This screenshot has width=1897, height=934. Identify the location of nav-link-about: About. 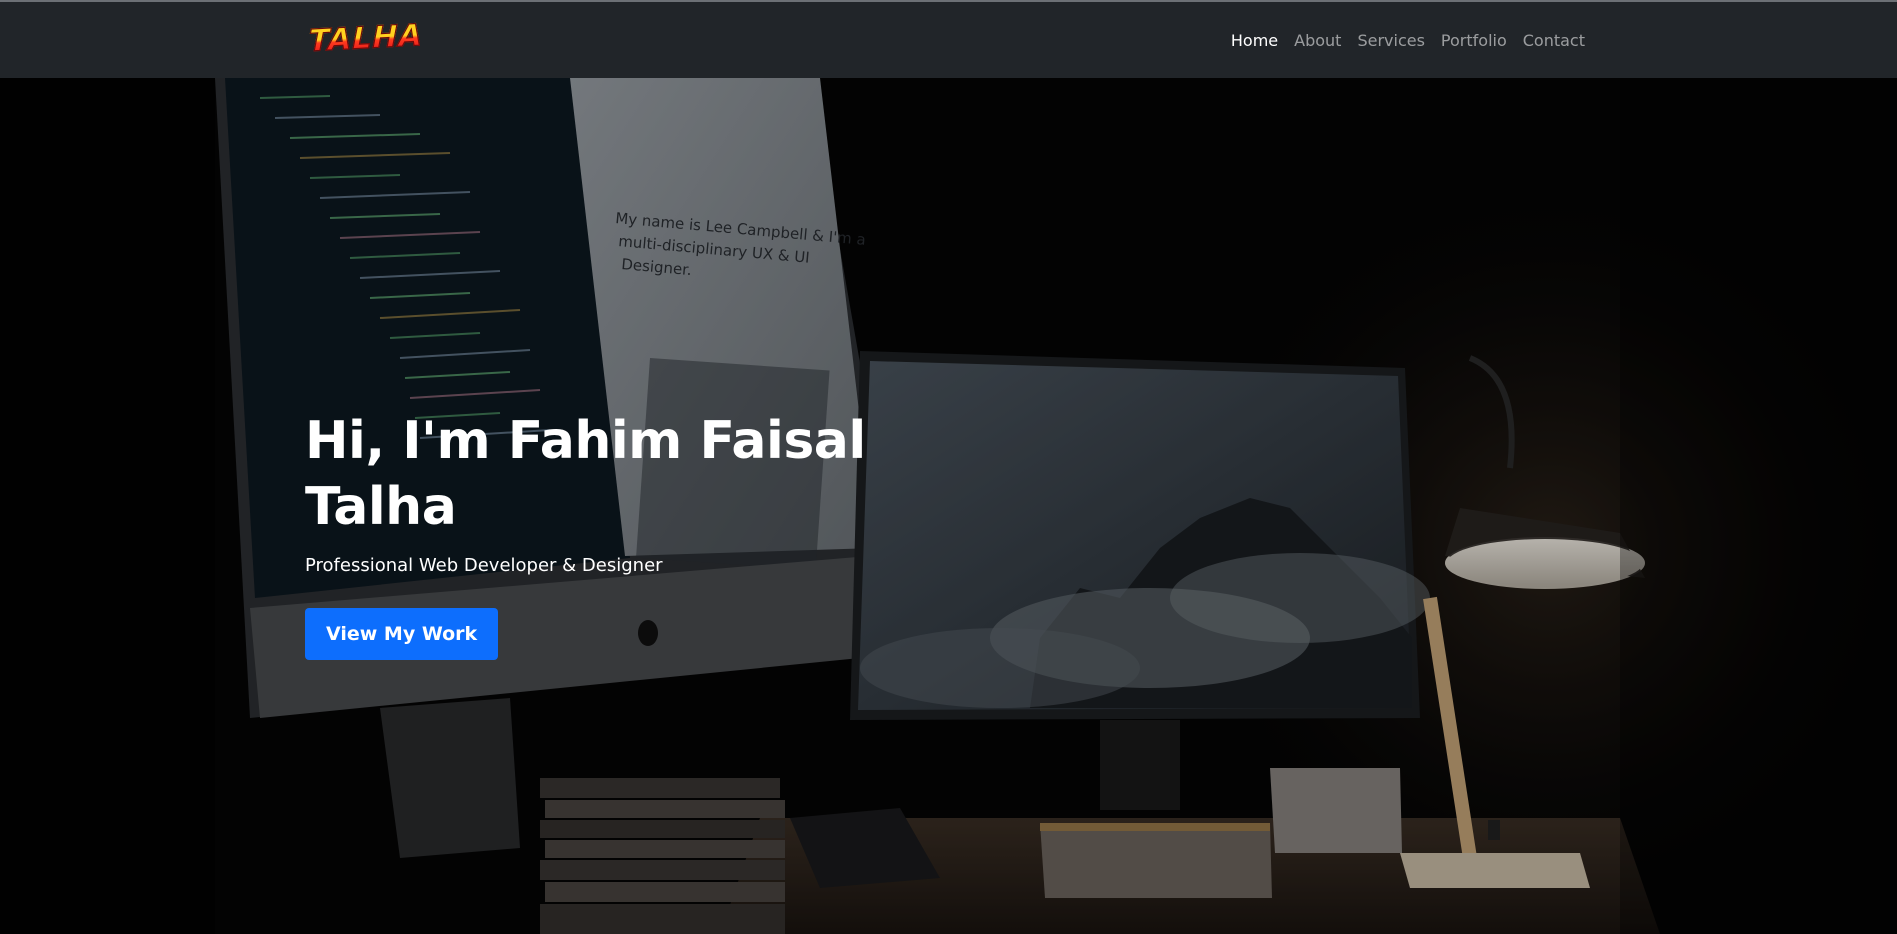
(1317, 40).